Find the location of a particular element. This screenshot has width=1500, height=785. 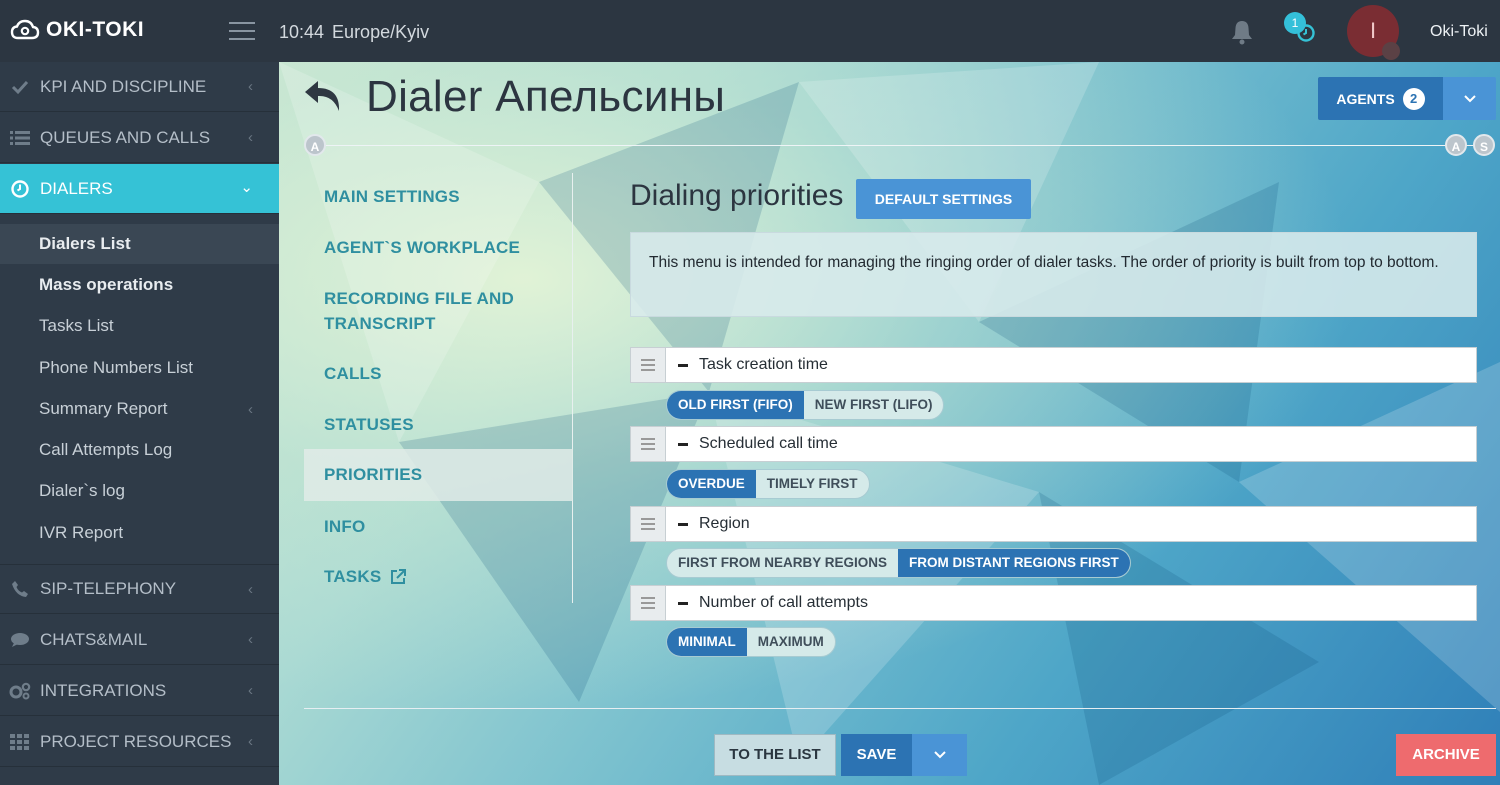

option-timely-first: TIMELY FIRST is located at coordinates (812, 484).